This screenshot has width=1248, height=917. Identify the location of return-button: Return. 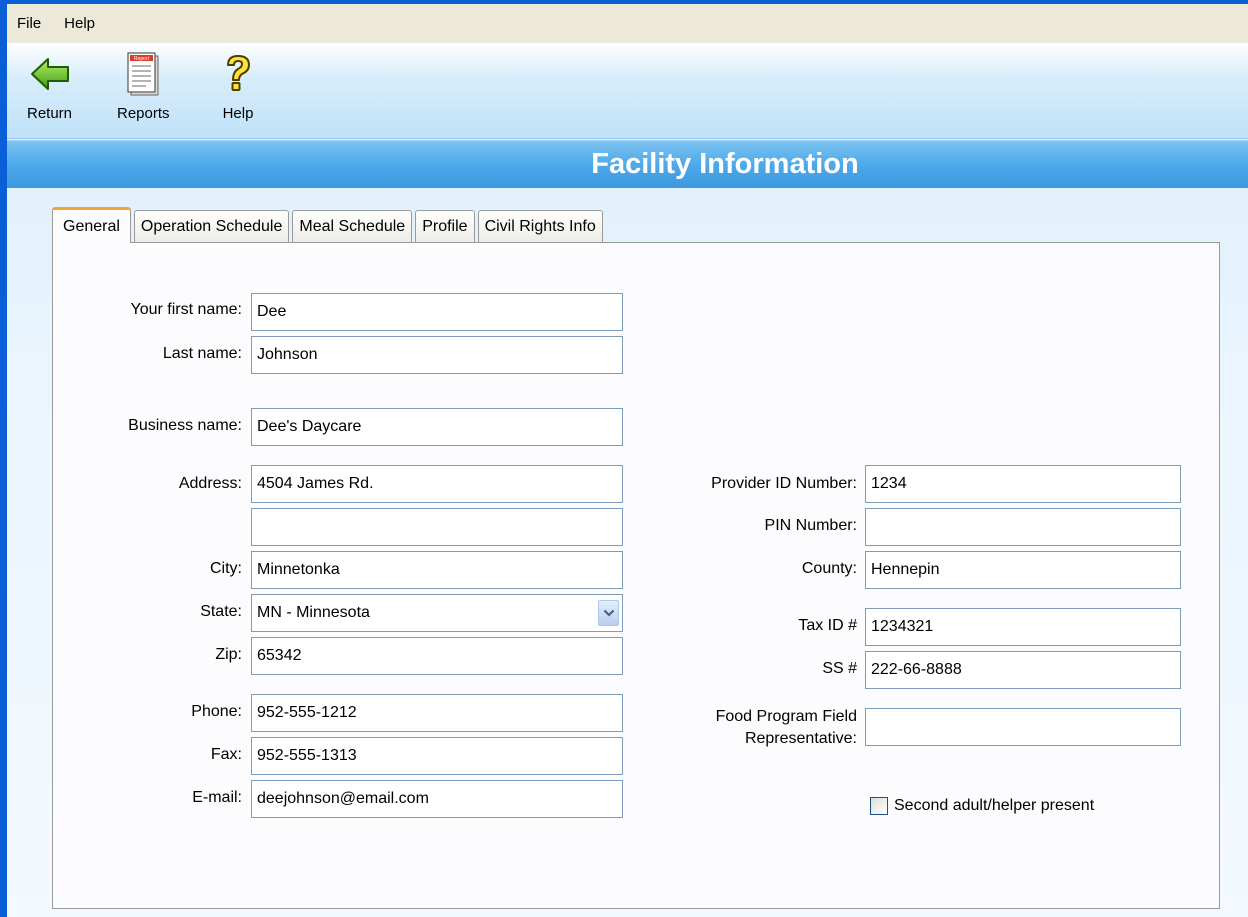
(49, 85).